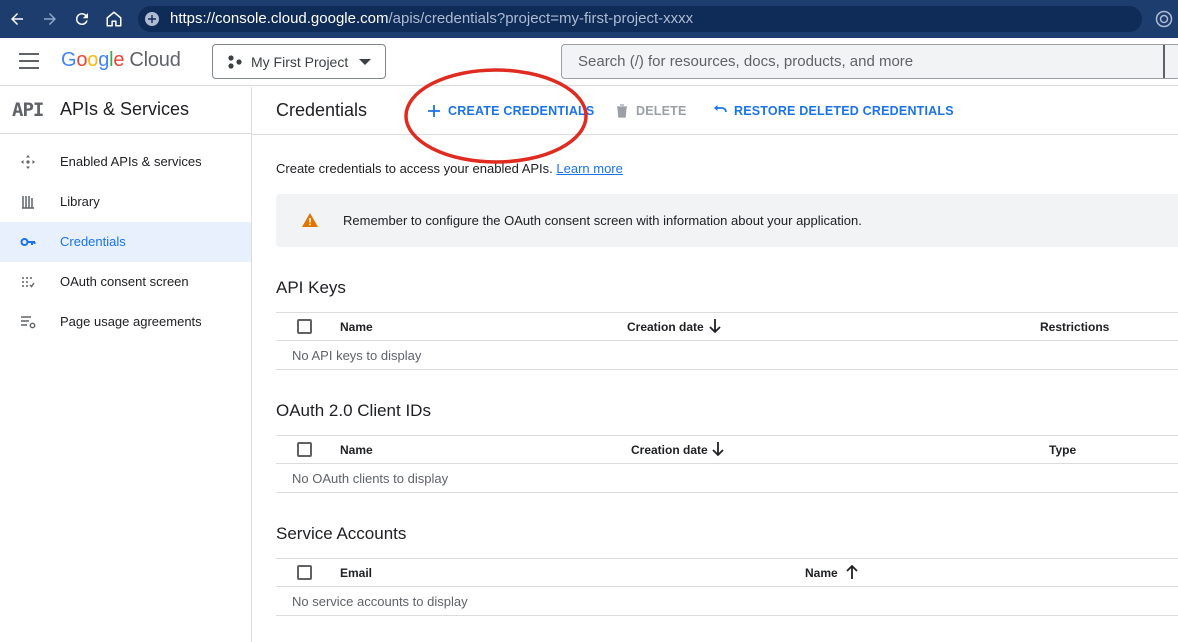  What do you see at coordinates (1062, 450) in the screenshot?
I see `column-header-type: Type` at bounding box center [1062, 450].